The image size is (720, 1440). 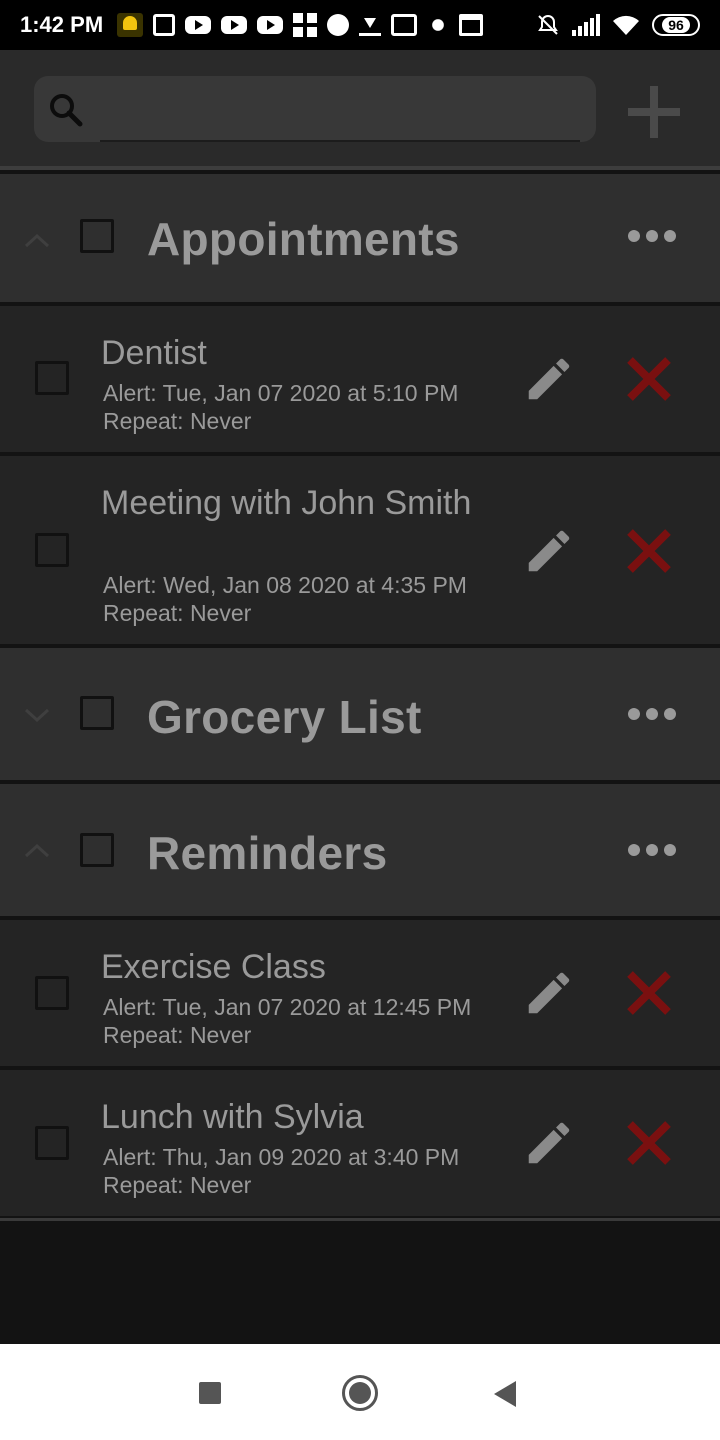 What do you see at coordinates (305, 25) in the screenshot?
I see `apps-icon` at bounding box center [305, 25].